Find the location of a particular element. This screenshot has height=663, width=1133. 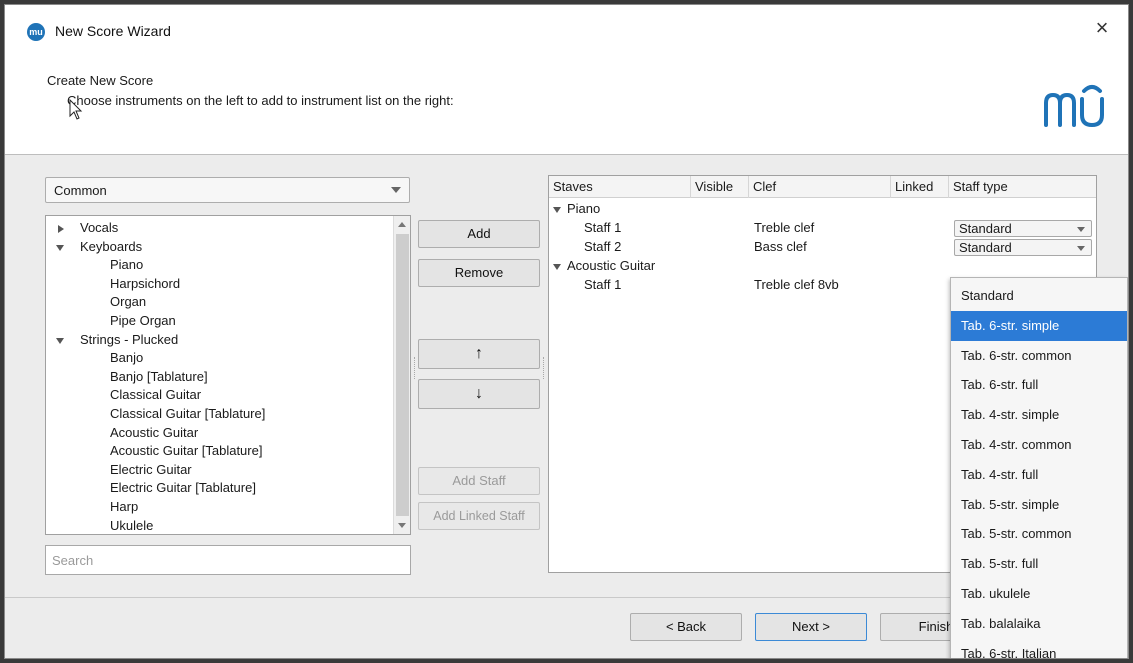

page-title: Create New Score is located at coordinates (100, 80).